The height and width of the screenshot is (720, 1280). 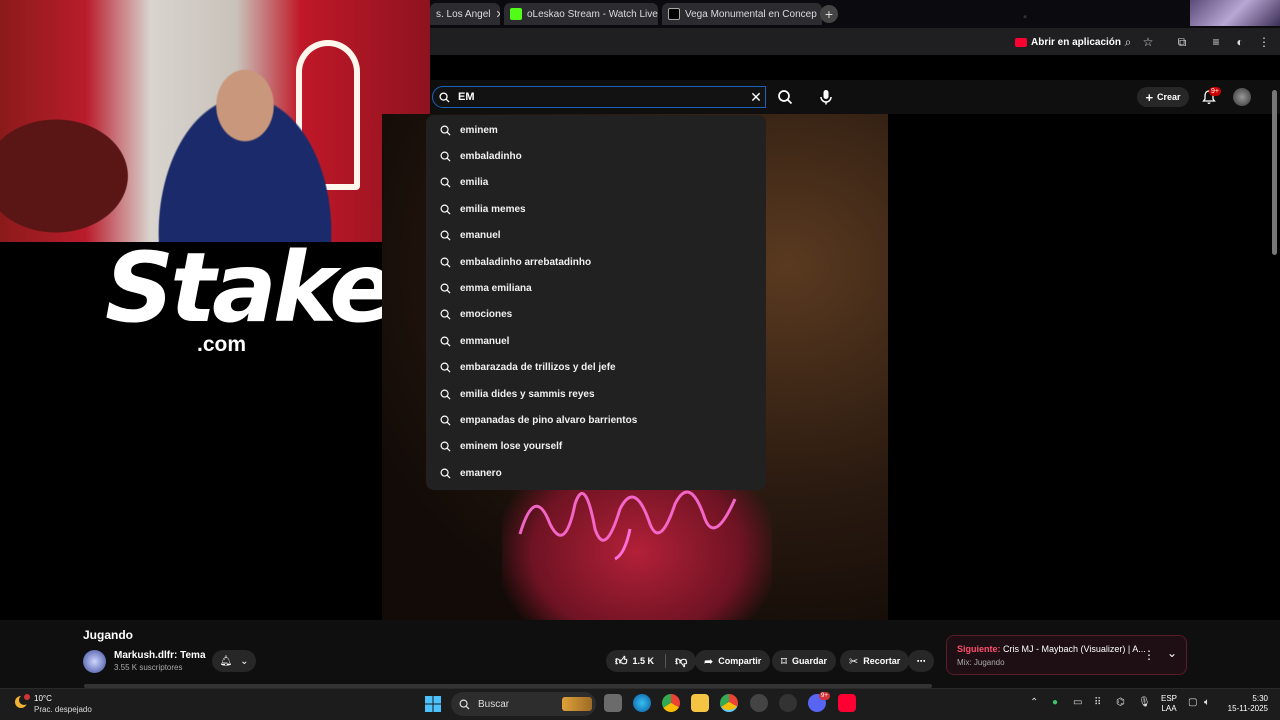 I want to click on edge-icon, so click(x=642, y=703).